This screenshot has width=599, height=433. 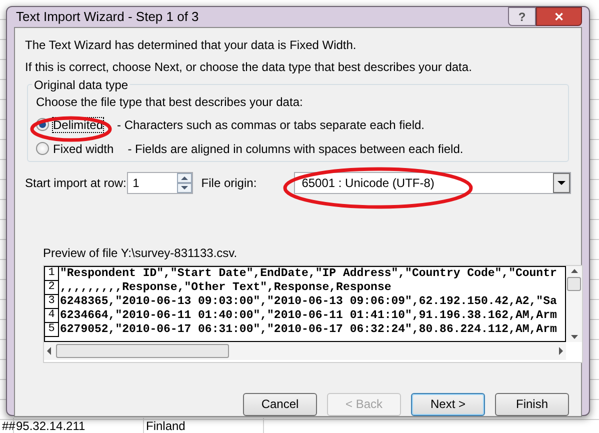 I want to click on radio-button, so click(x=42, y=148).